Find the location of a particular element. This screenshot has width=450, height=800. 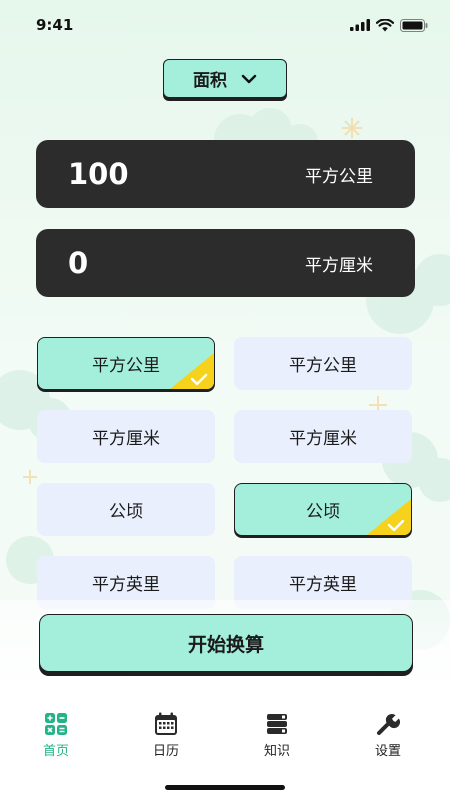

start-convert-label: 开始换算 is located at coordinates (225, 644).